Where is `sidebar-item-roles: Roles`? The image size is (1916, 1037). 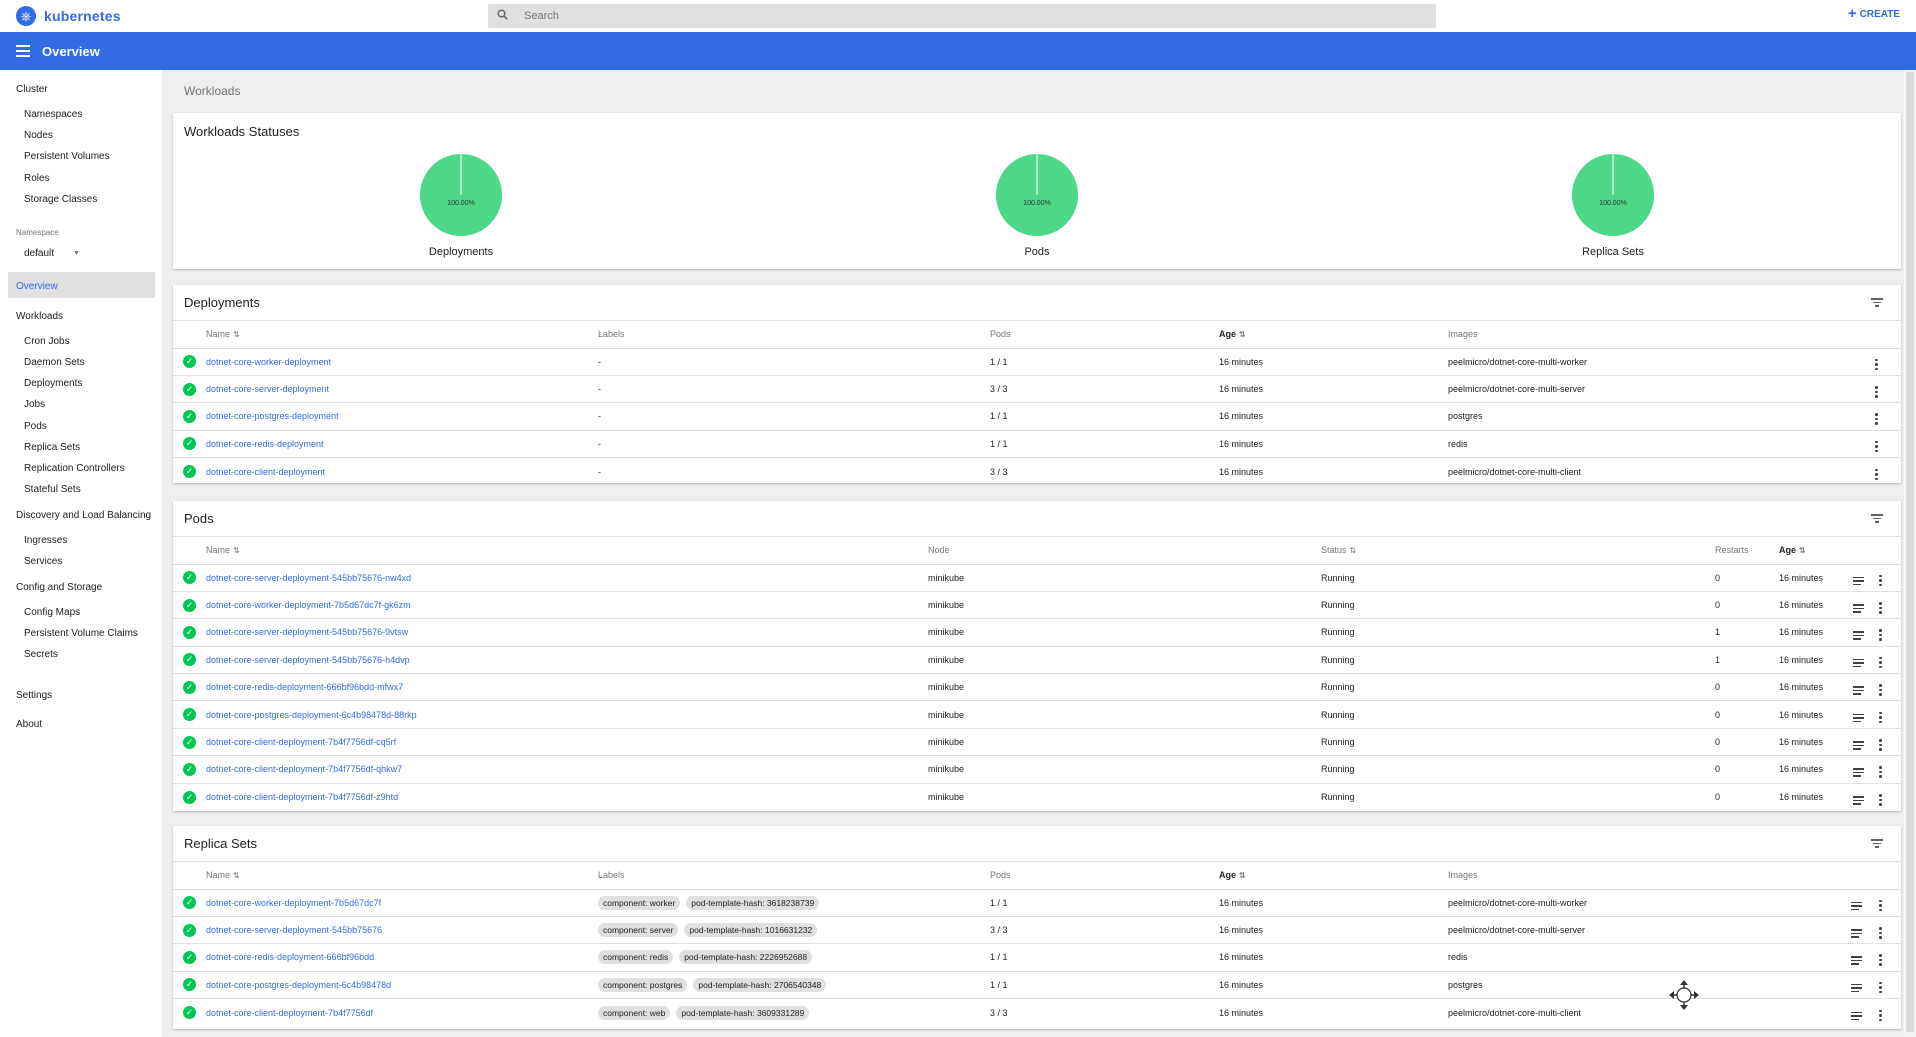 sidebar-item-roles: Roles is located at coordinates (37, 178).